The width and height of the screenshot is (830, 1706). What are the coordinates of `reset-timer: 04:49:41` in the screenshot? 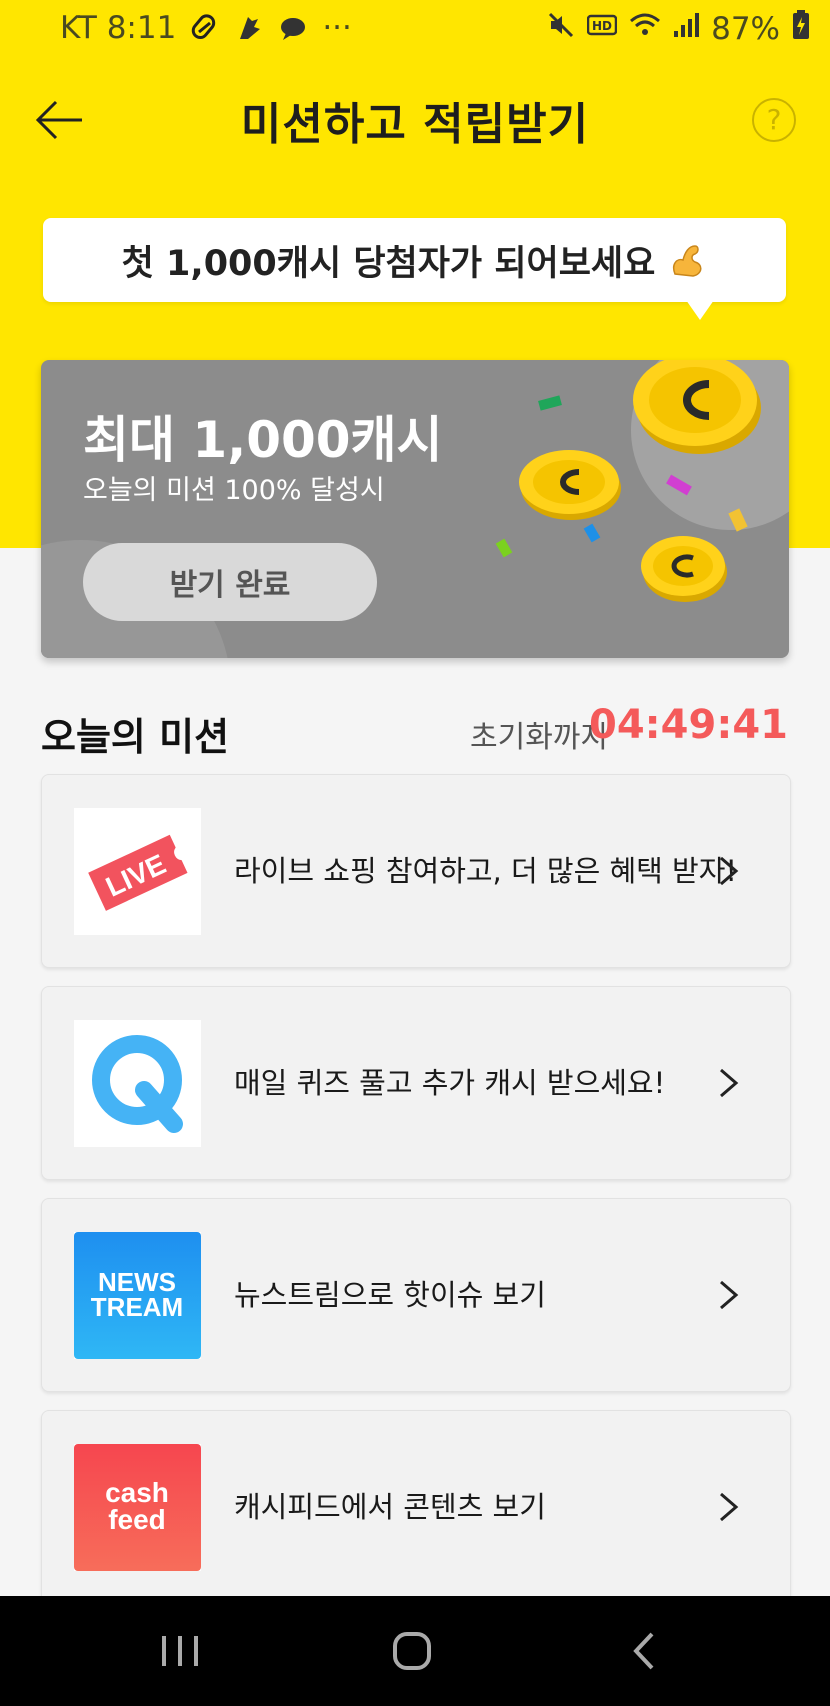 It's located at (688, 725).